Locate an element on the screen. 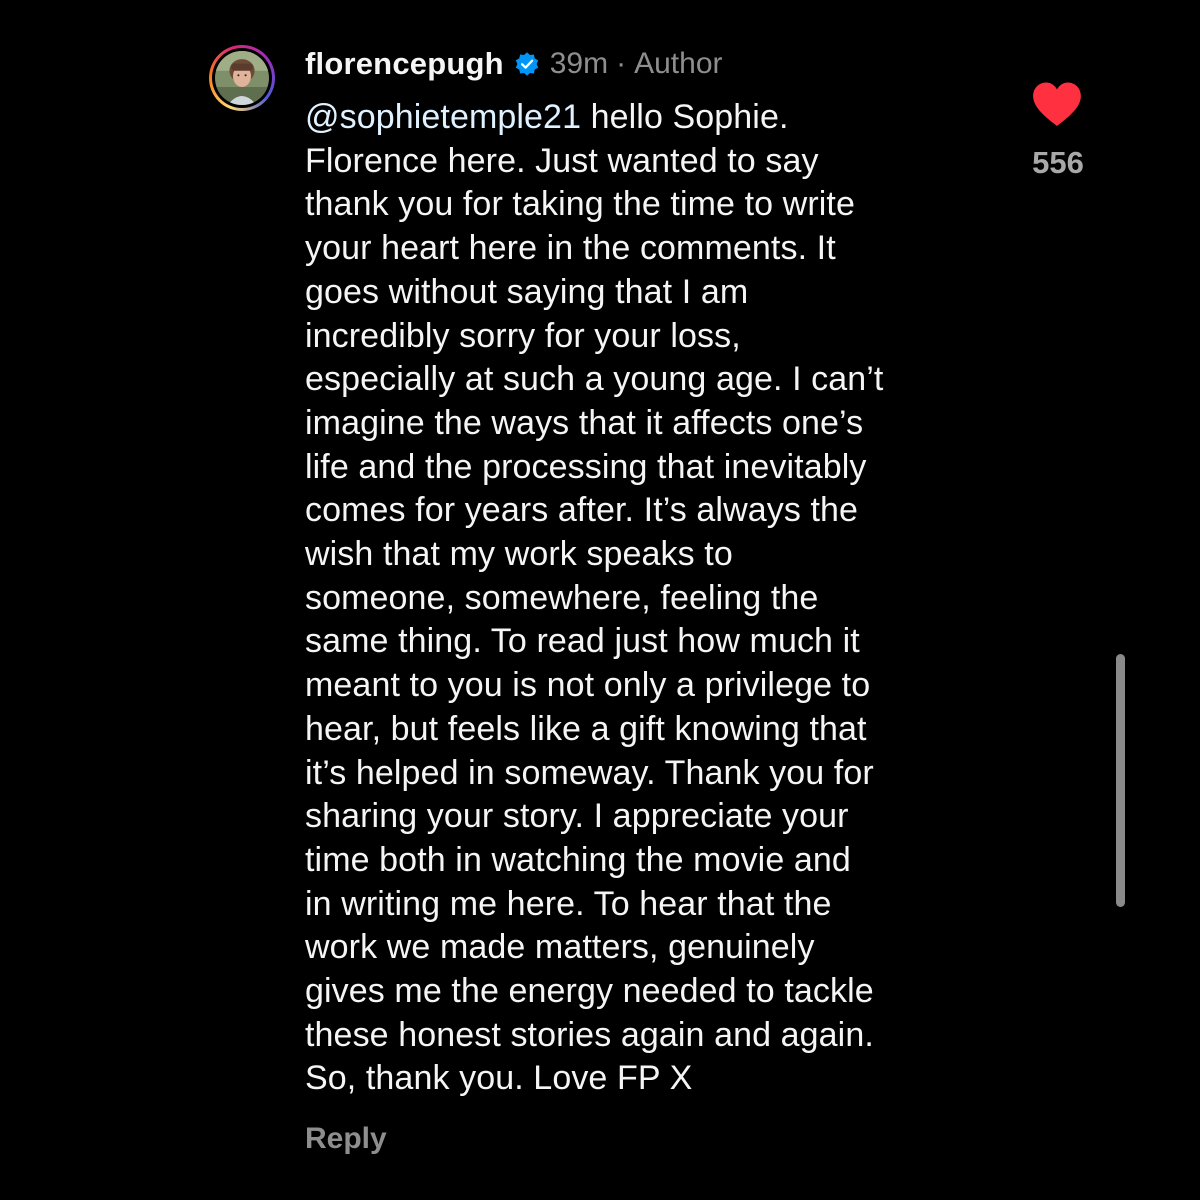  comment-mention: @sophietemple21 is located at coordinates (443, 117).